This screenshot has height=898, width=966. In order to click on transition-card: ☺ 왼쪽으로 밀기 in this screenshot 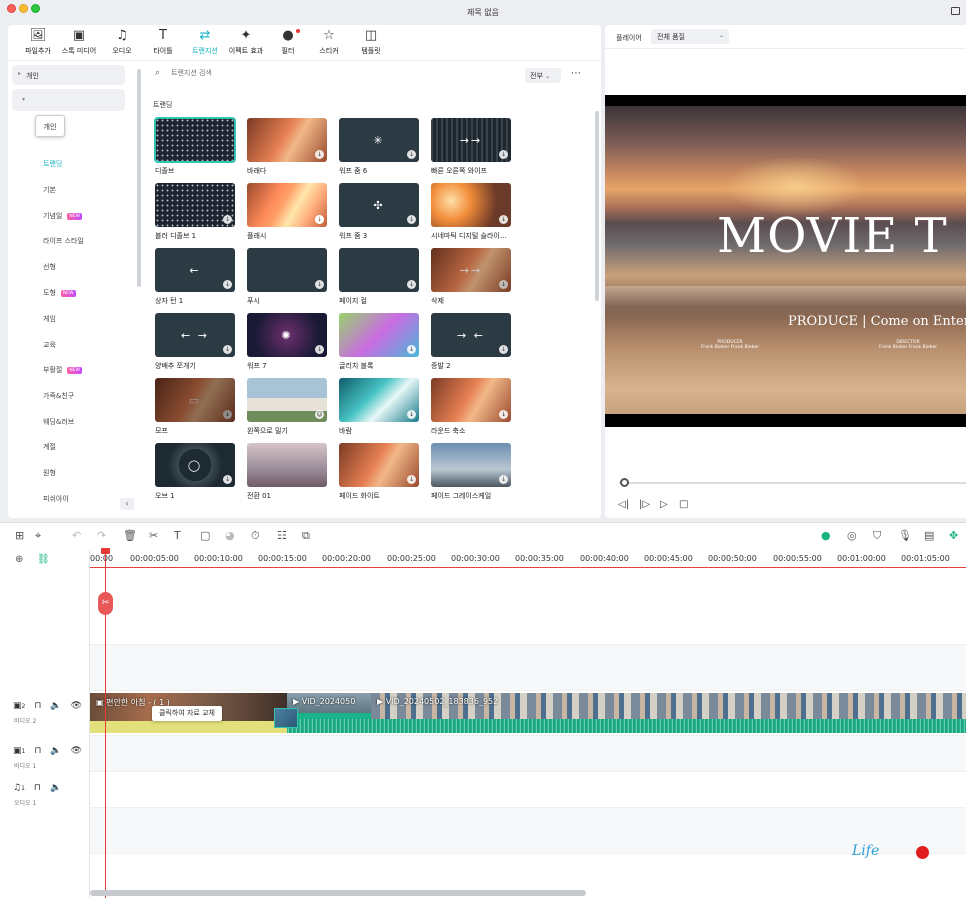, I will do `click(287, 407)`.